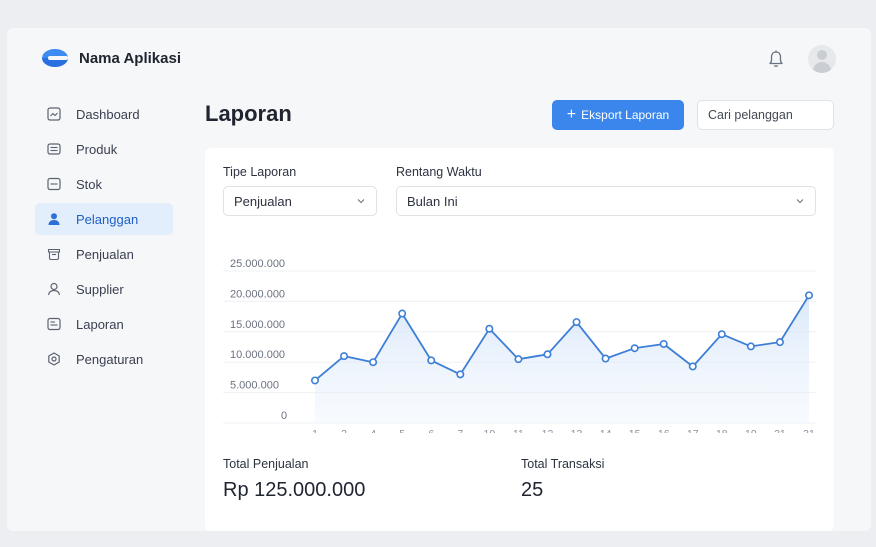 This screenshot has width=876, height=547. Describe the element at coordinates (260, 172) in the screenshot. I see `report-type-label: Tipe Laporan` at that location.